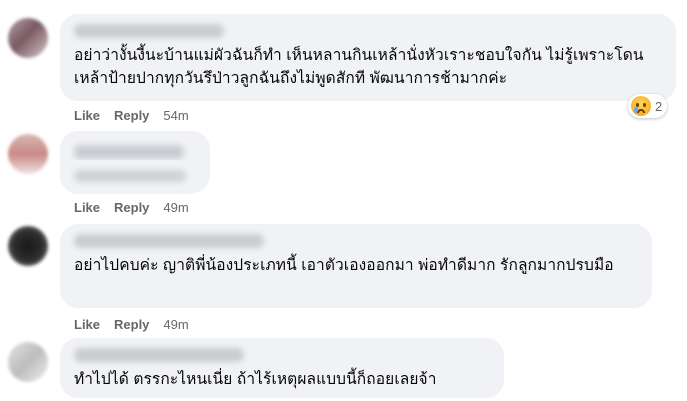 This screenshot has height=401, width=687. Describe the element at coordinates (175, 115) in the screenshot. I see `timestamp: 54m` at that location.